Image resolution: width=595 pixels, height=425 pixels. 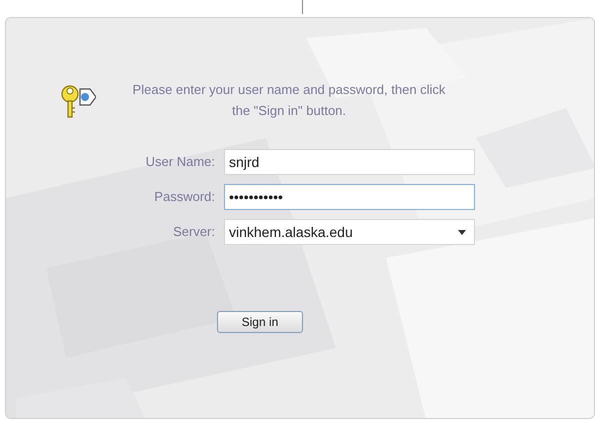 What do you see at coordinates (260, 322) in the screenshot?
I see `sign-in-button: Sign in` at bounding box center [260, 322].